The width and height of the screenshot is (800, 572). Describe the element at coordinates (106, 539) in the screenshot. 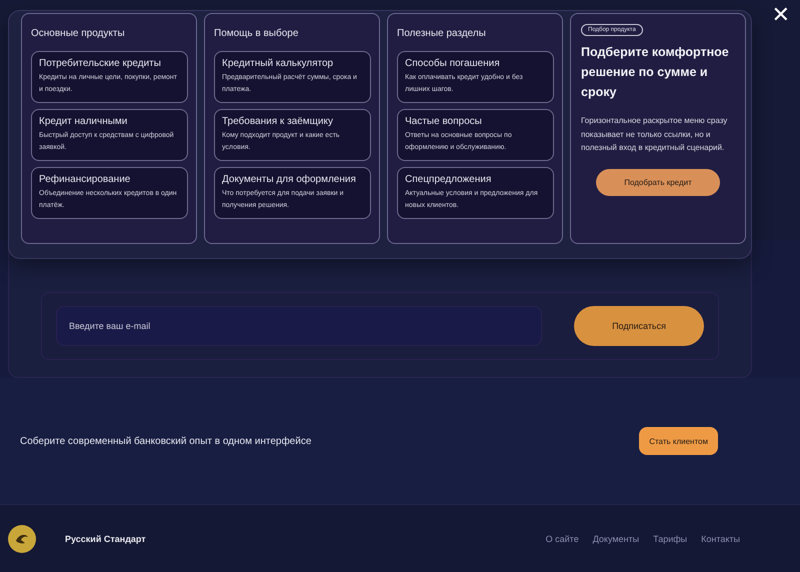

I see `brand-name: Русский Стандарт` at that location.